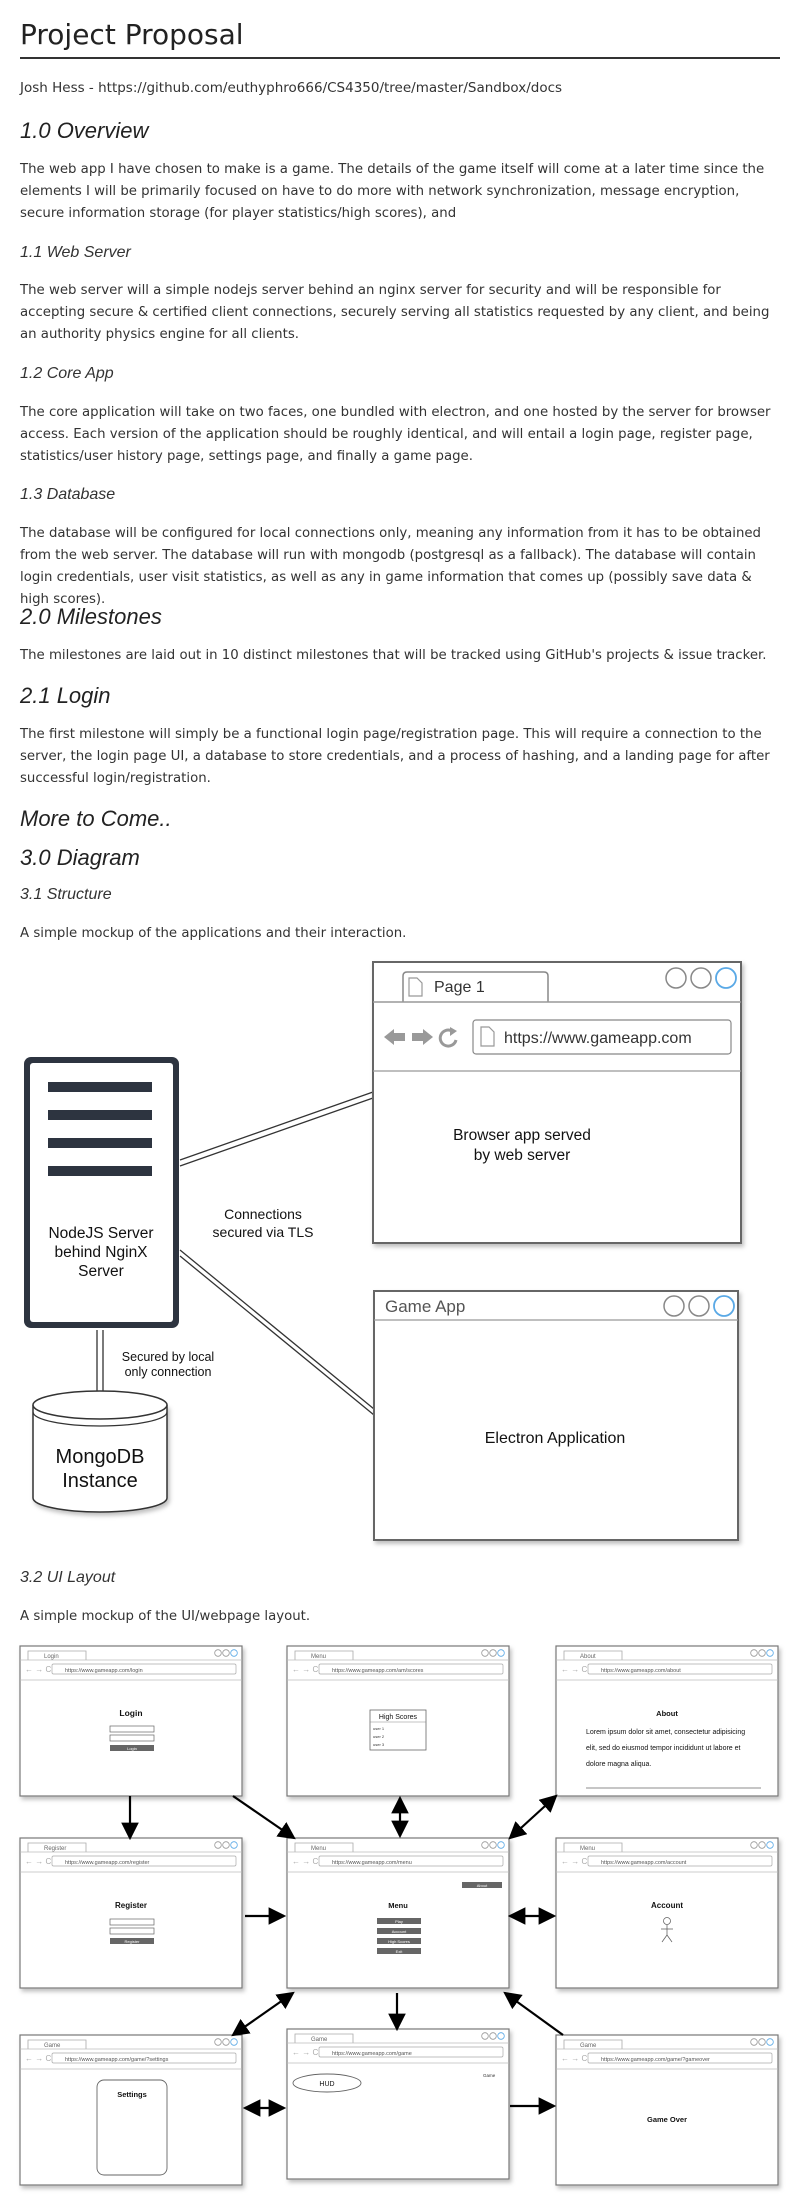 This screenshot has height=2203, width=800. Describe the element at coordinates (132, 1748) in the screenshot. I see `login-button` at that location.